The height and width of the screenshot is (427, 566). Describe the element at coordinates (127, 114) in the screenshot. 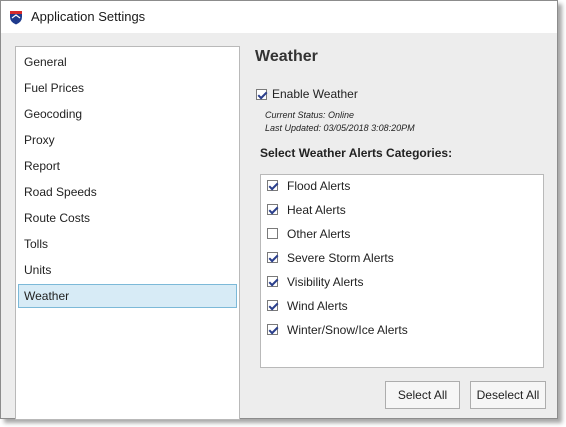

I see `sidebar-item-geocoding: Geocoding` at that location.